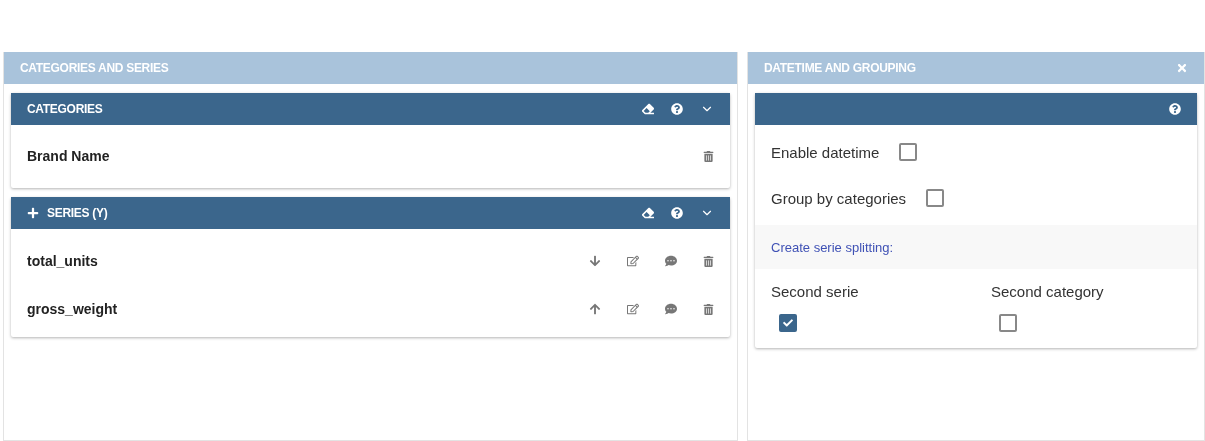 This screenshot has height=441, width=1205. Describe the element at coordinates (1048, 291) in the screenshot. I see `option-label: Second category` at that location.